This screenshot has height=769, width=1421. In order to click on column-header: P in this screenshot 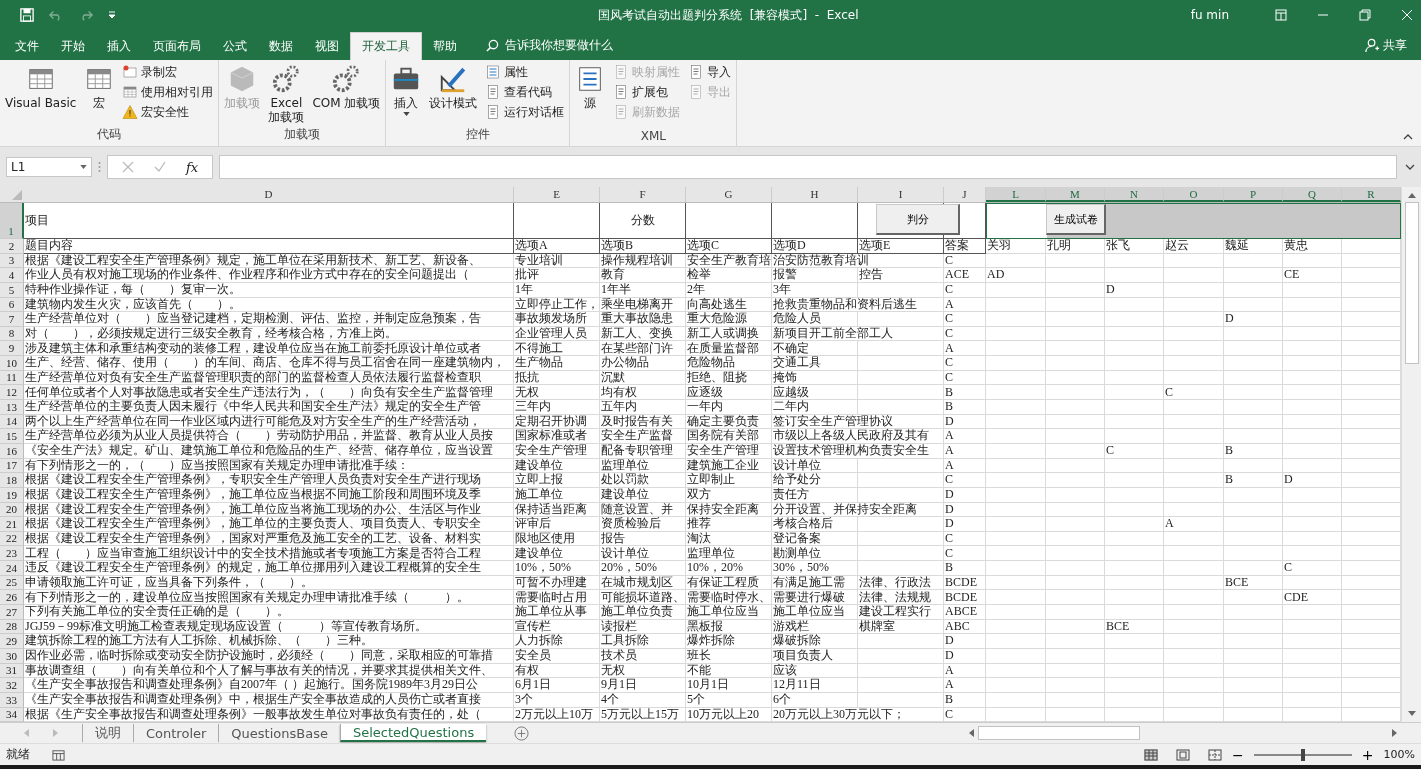, I will do `click(1253, 194)`.